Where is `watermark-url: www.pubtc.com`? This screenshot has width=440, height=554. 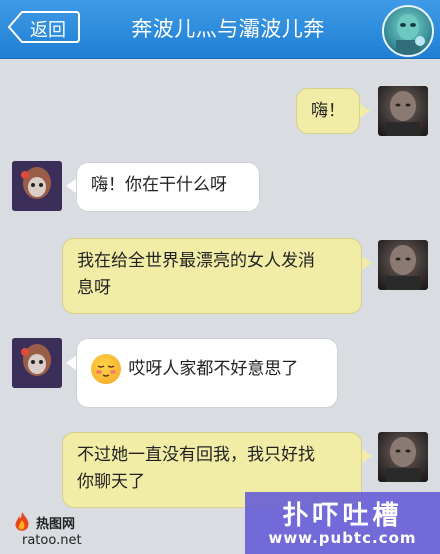
watermark-url: www.pubtc.com is located at coordinates (342, 538).